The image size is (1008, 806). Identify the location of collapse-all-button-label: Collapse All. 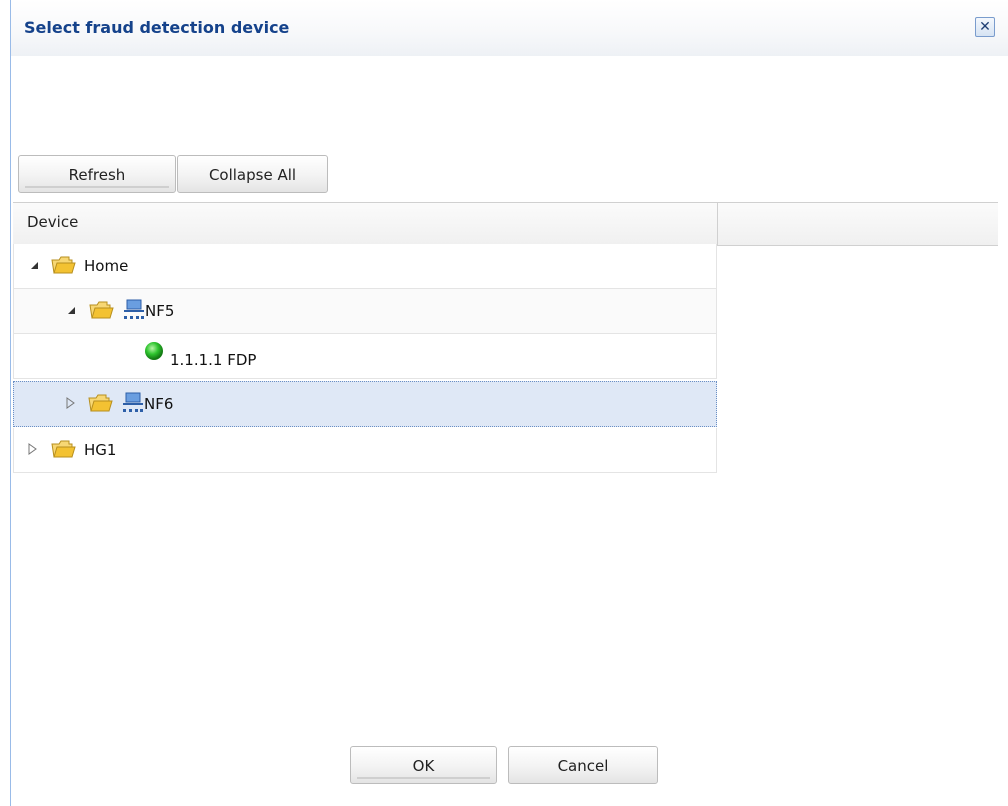
(252, 175).